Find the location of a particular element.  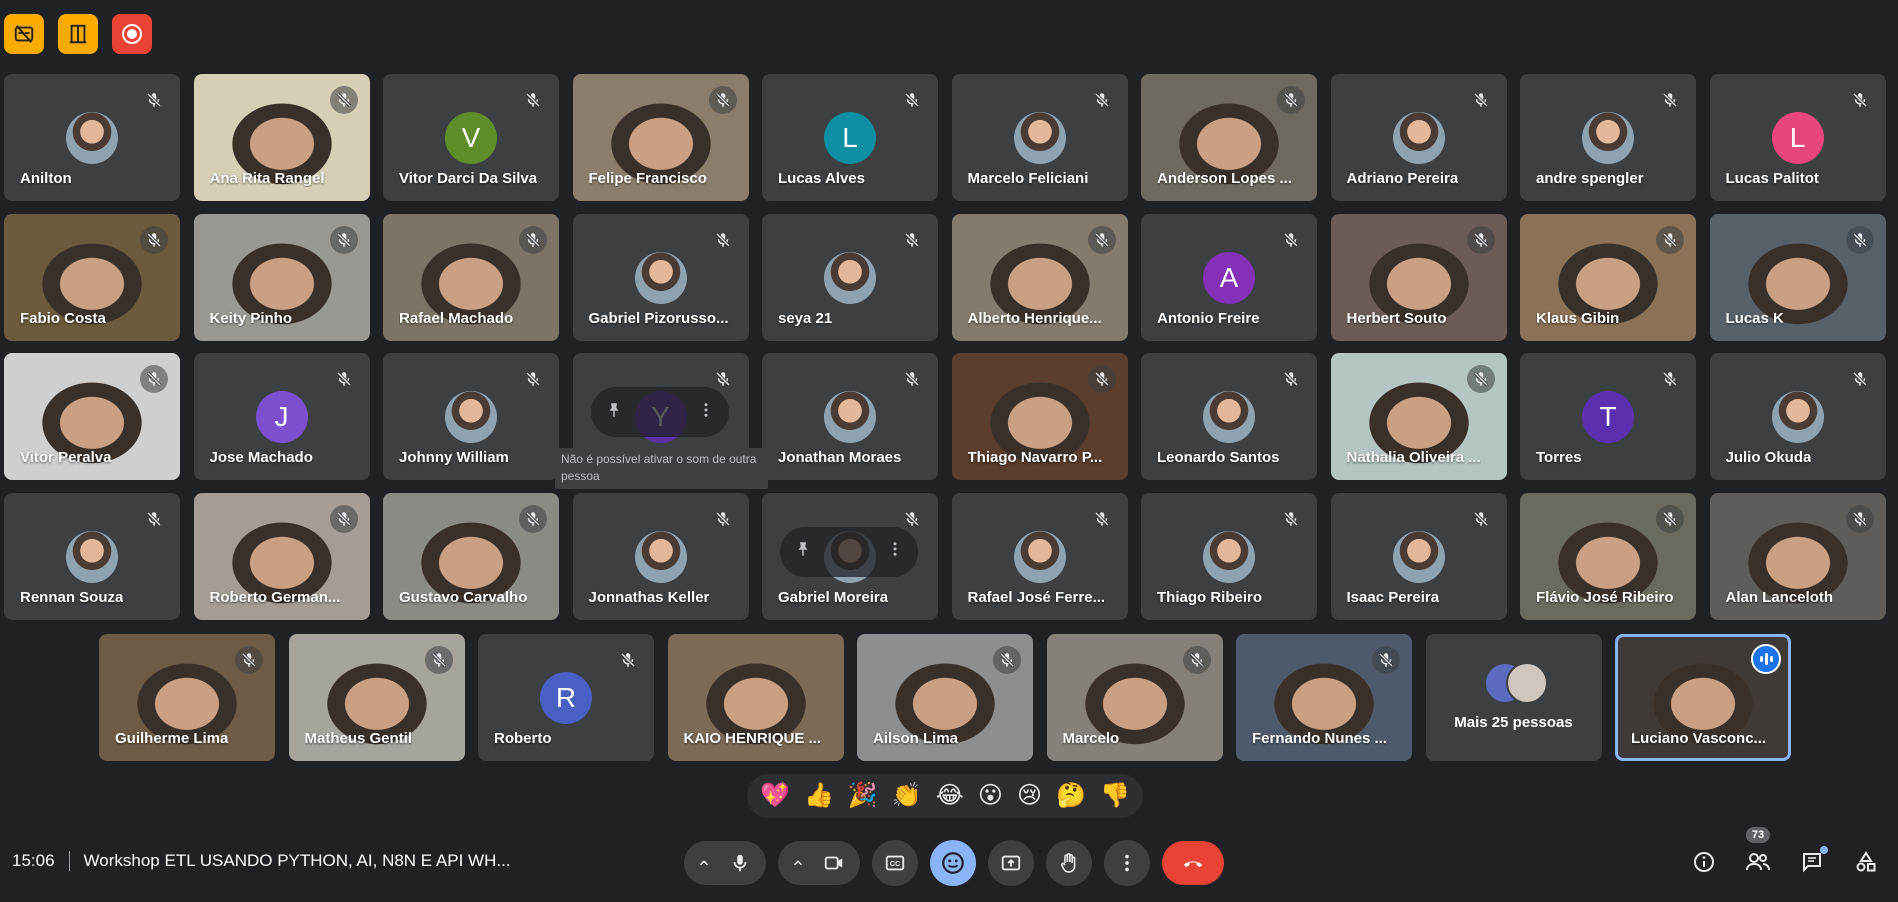

participant-tile: Jonnathas Keller is located at coordinates (660, 556).